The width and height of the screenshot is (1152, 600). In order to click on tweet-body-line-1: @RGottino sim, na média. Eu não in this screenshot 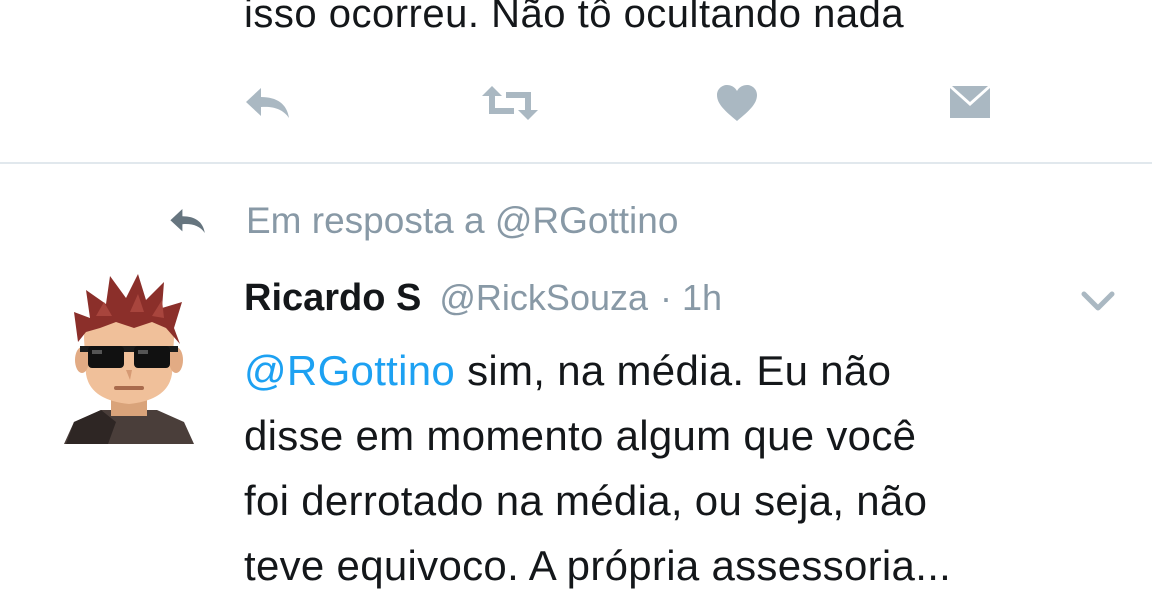, I will do `click(684, 370)`.